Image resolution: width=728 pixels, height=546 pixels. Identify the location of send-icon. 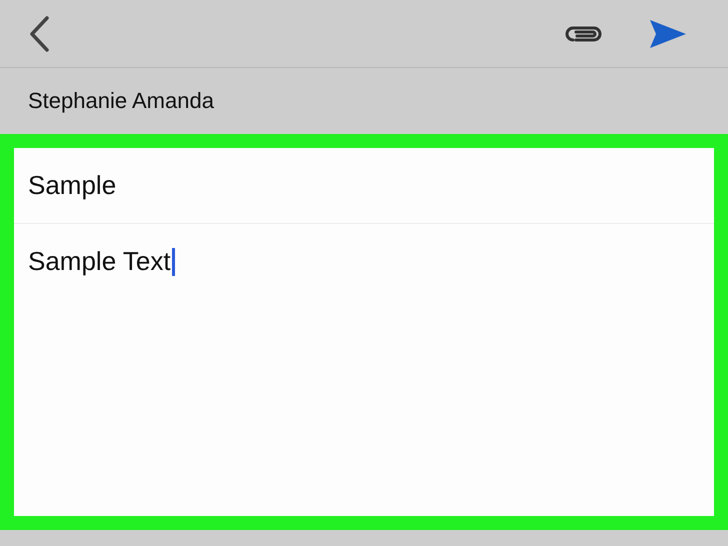
(668, 34).